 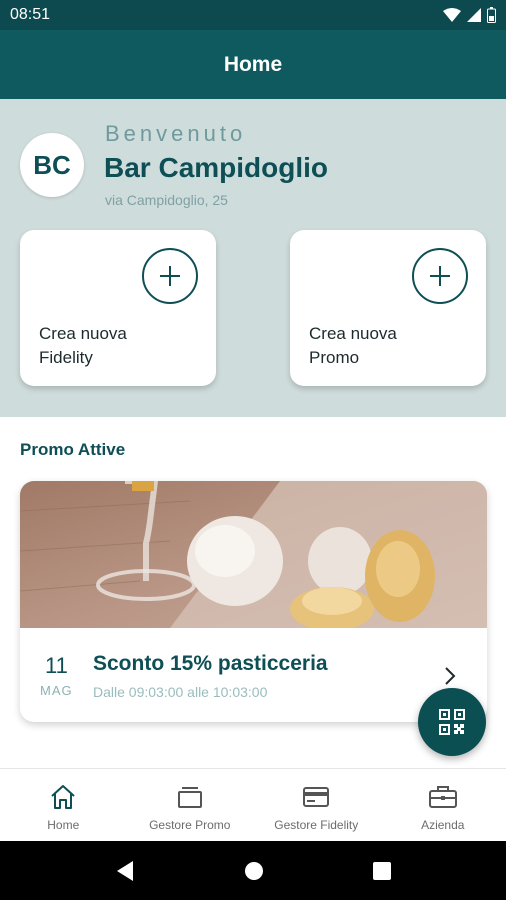 I want to click on battery-icon, so click(x=491, y=15).